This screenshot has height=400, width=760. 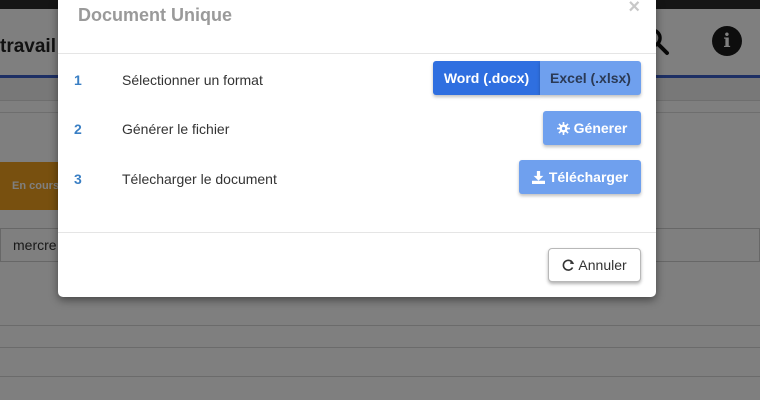 I want to click on generate-button-label: Génerer, so click(x=600, y=128).